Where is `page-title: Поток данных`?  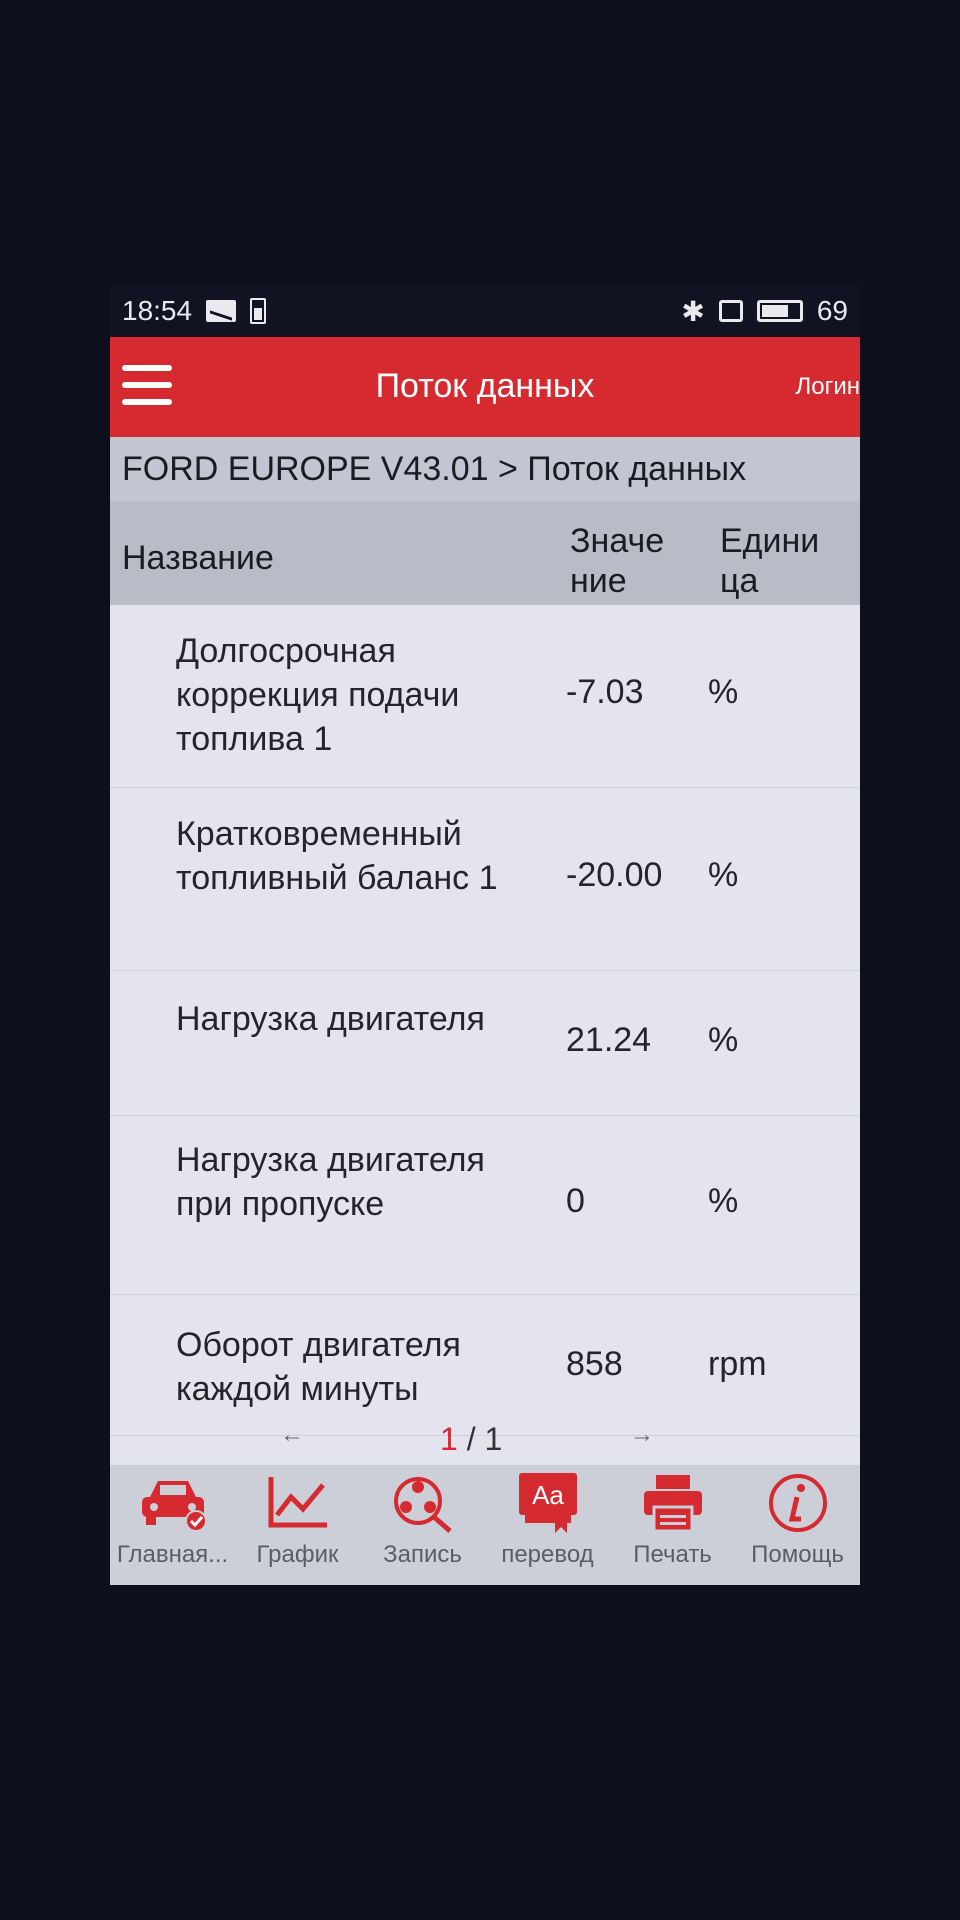 page-title: Поток данных is located at coordinates (485, 386).